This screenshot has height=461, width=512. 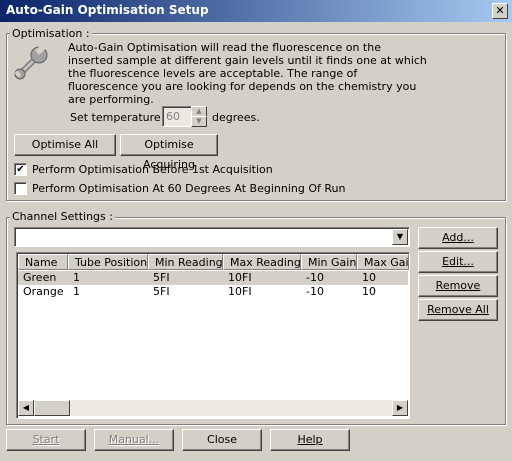 What do you see at coordinates (199, 121) in the screenshot?
I see `spin-down-icon: ▼` at bounding box center [199, 121].